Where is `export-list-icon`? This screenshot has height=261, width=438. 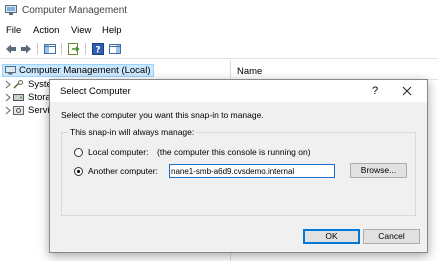
export-list-icon is located at coordinates (74, 49).